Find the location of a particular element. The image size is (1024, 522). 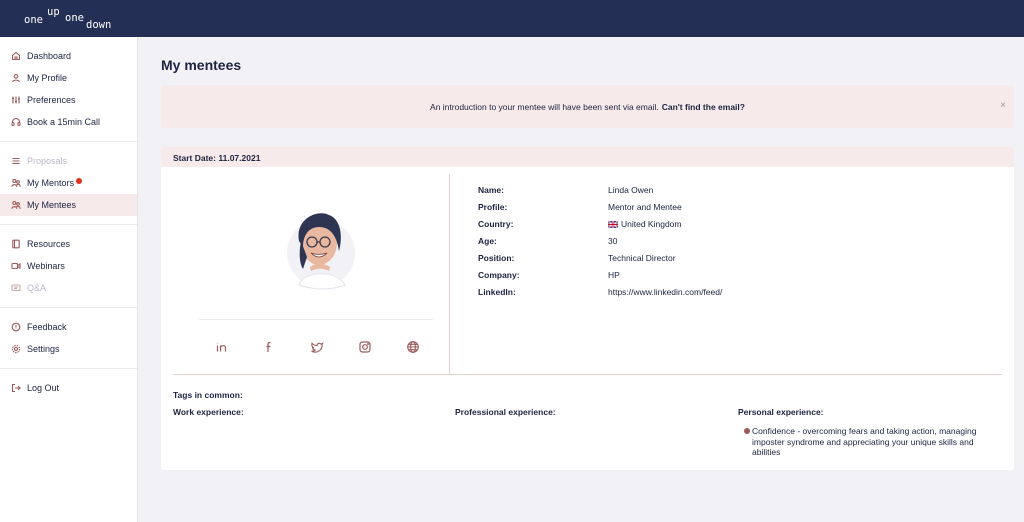

user-icon is located at coordinates (16, 78).